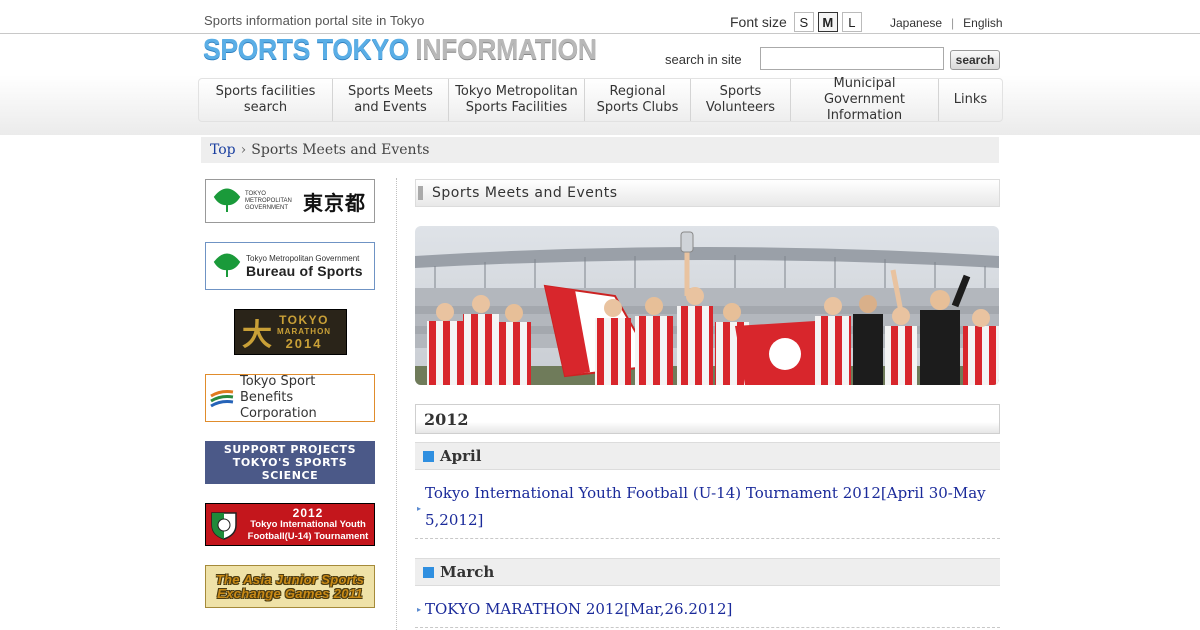 This screenshot has height=630, width=1200. Describe the element at coordinates (340, 150) in the screenshot. I see `breadcrumb-current: Sports Meets and Events` at that location.